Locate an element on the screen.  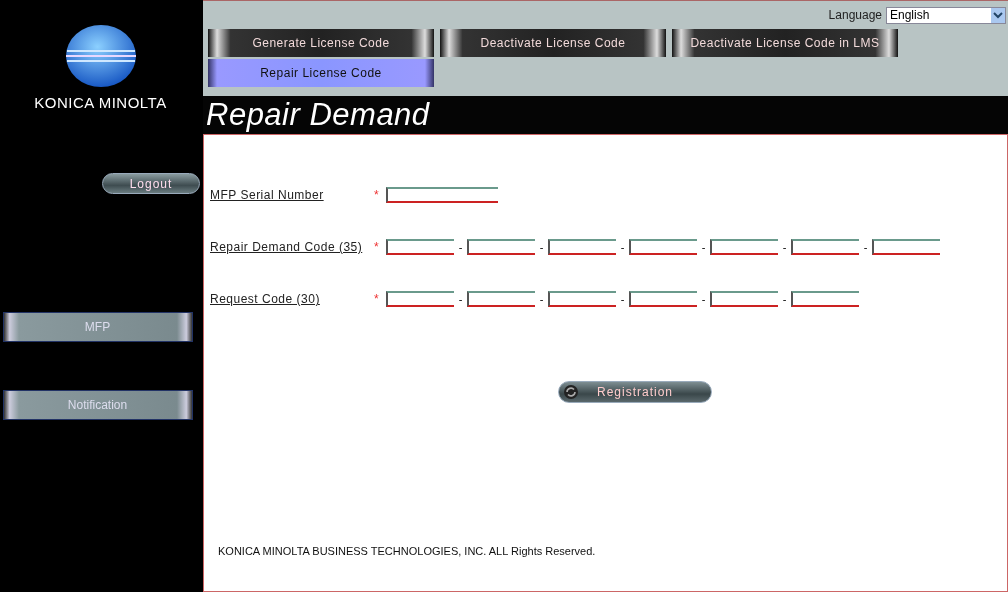
language-dropdown: English is located at coordinates (946, 15).